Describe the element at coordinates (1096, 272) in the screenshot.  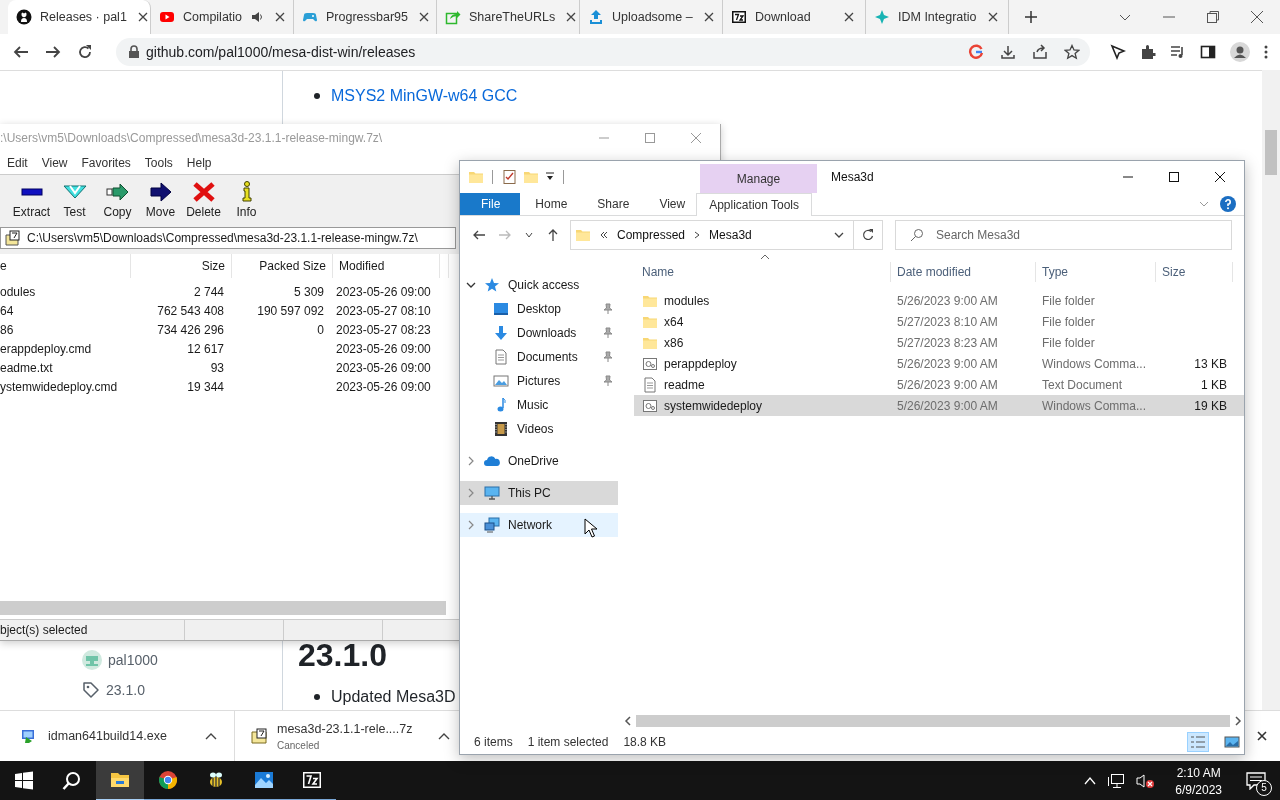
I see `column-header: Type` at that location.